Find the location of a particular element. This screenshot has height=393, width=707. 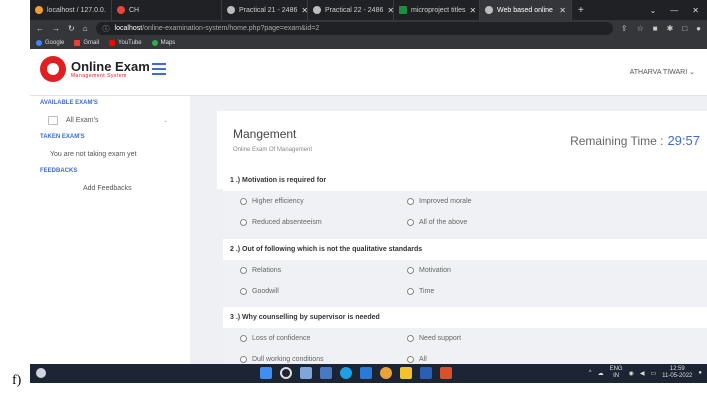

tab-search-icon: ⌄ is located at coordinates (653, 10).